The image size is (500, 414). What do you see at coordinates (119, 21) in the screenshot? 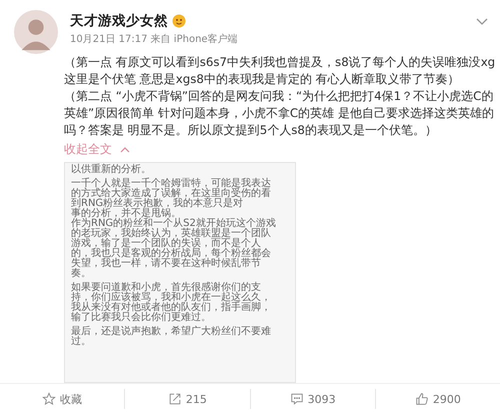
I see `author-name: 天才游戏少女然` at bounding box center [119, 21].